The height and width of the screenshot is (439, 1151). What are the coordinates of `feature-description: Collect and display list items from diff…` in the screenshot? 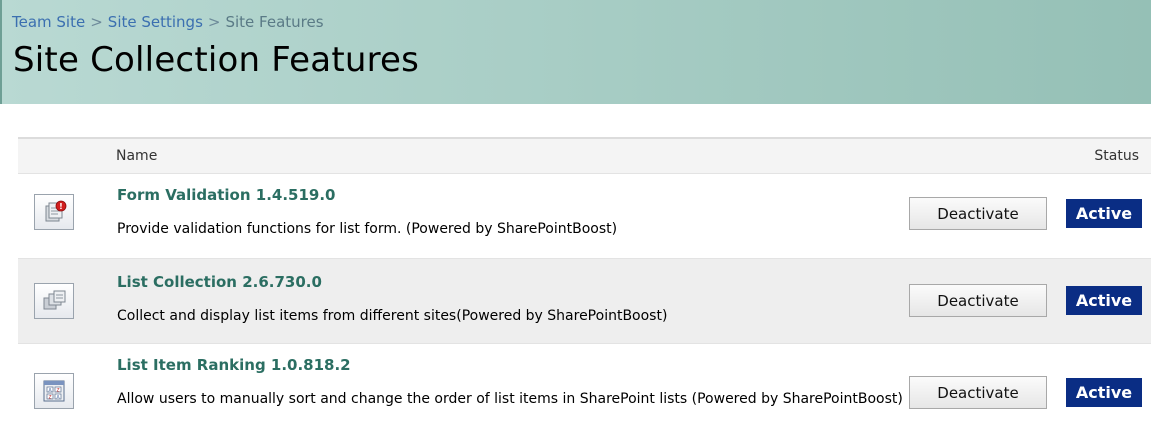 It's located at (392, 316).